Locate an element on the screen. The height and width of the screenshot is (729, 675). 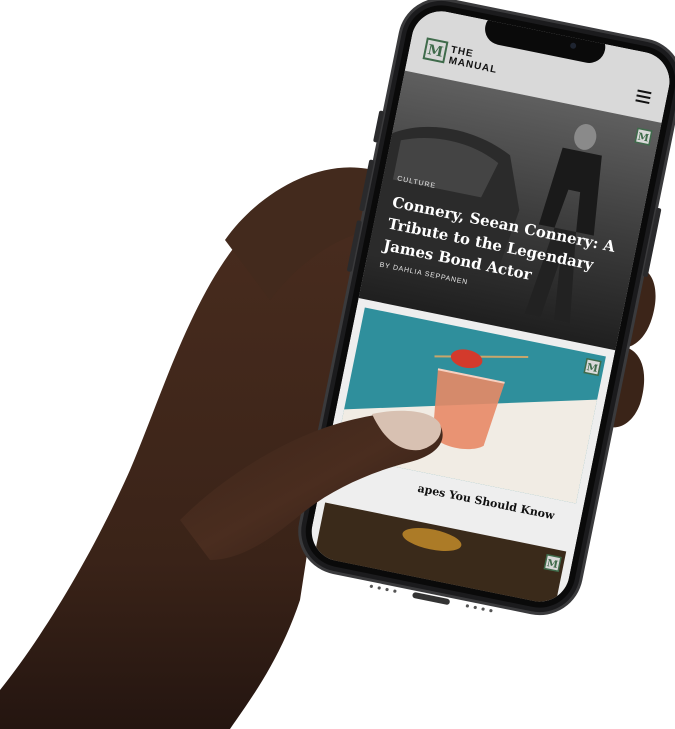
card-badge-letter: M is located at coordinates (592, 368).